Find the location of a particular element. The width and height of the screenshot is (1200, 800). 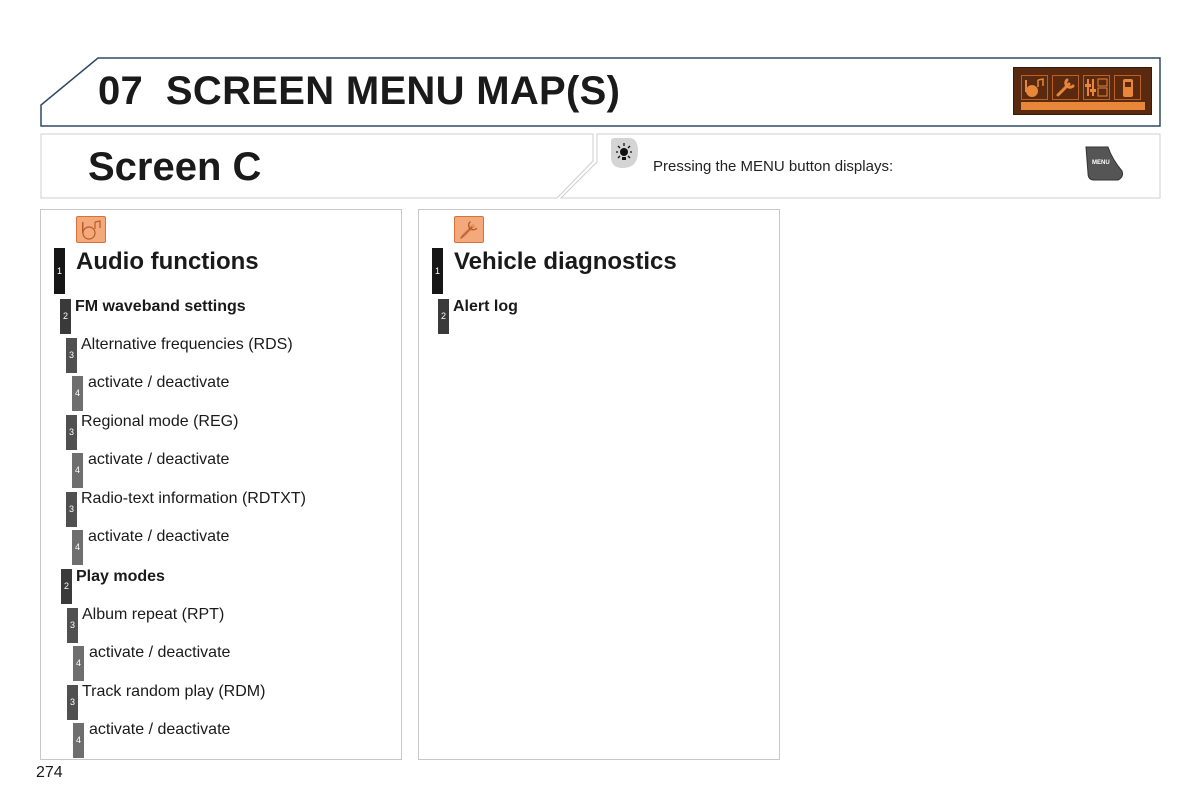

menu-info-text: Pressing the MENU button displays: is located at coordinates (773, 166).